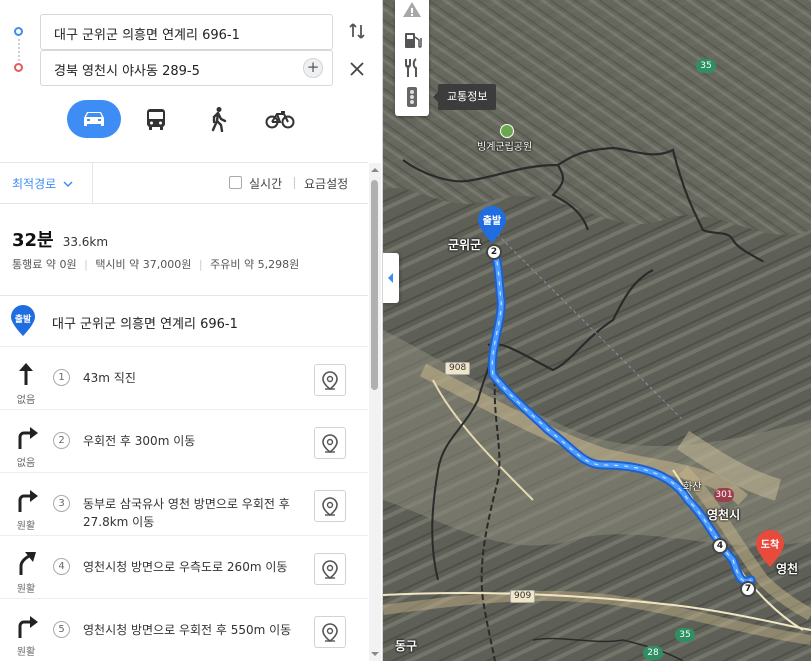  Describe the element at coordinates (770, 545) in the screenshot. I see `end-pin-label: 도착` at that location.